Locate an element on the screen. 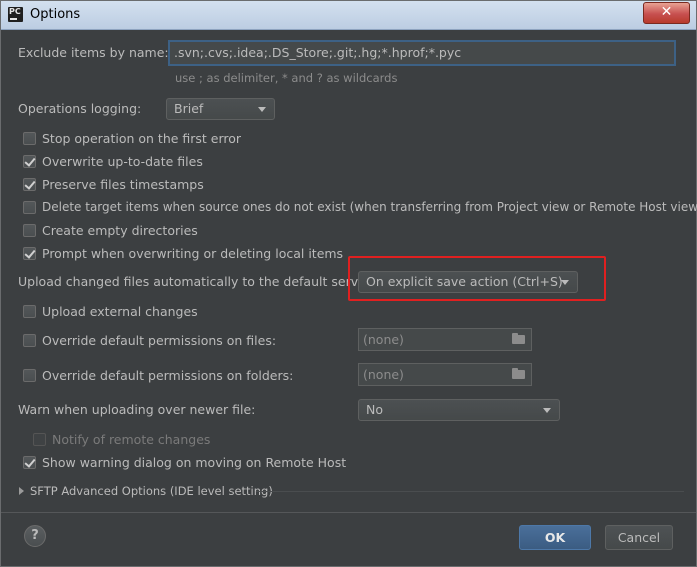 This screenshot has height=567, width=697. delete-target-checkbox is located at coordinates (29, 207).